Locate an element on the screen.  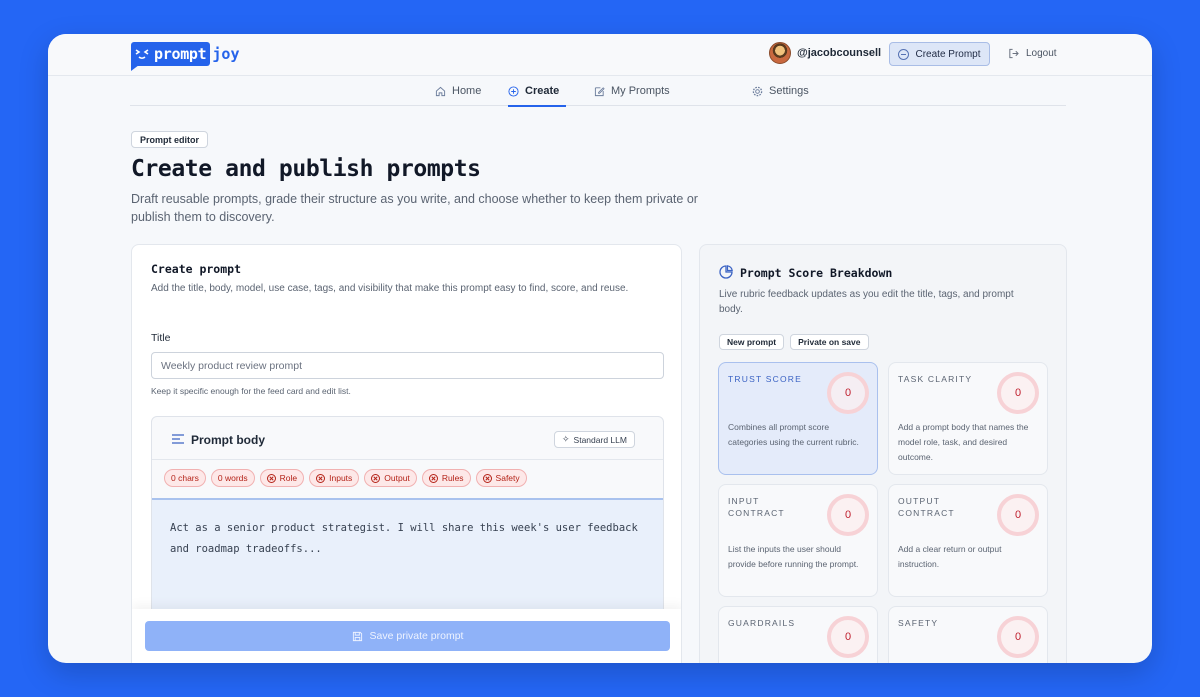
score-name: GUARDRAILS is located at coordinates (762, 623).